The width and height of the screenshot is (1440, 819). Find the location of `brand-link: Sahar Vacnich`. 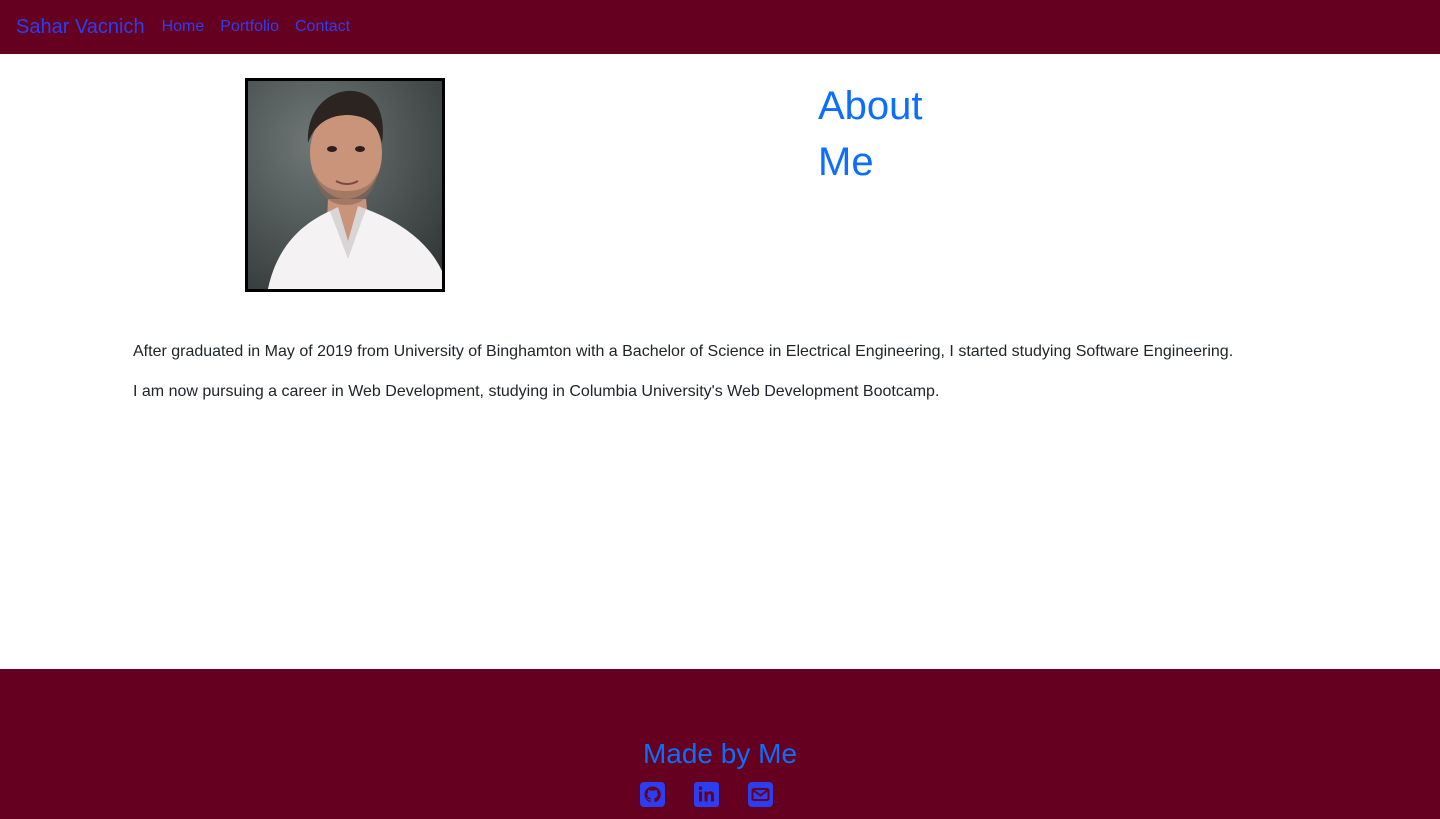

brand-link: Sahar Vacnich is located at coordinates (80, 27).